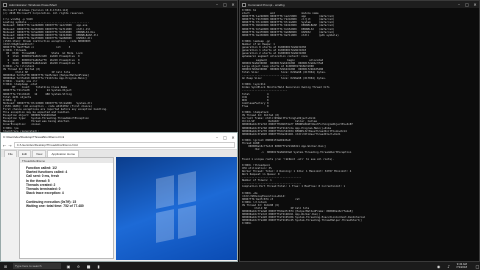 The image size is (480, 270). I want to click on document-line: Waiting one: total time: 752 of 77.480, so click(55, 205).